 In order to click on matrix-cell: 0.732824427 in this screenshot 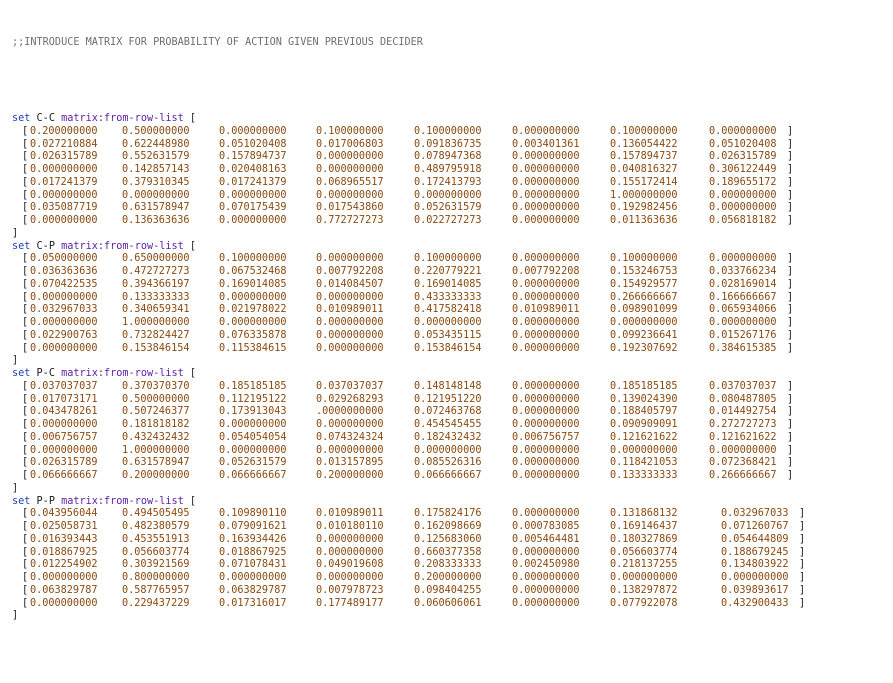, I will do `click(156, 335)`.